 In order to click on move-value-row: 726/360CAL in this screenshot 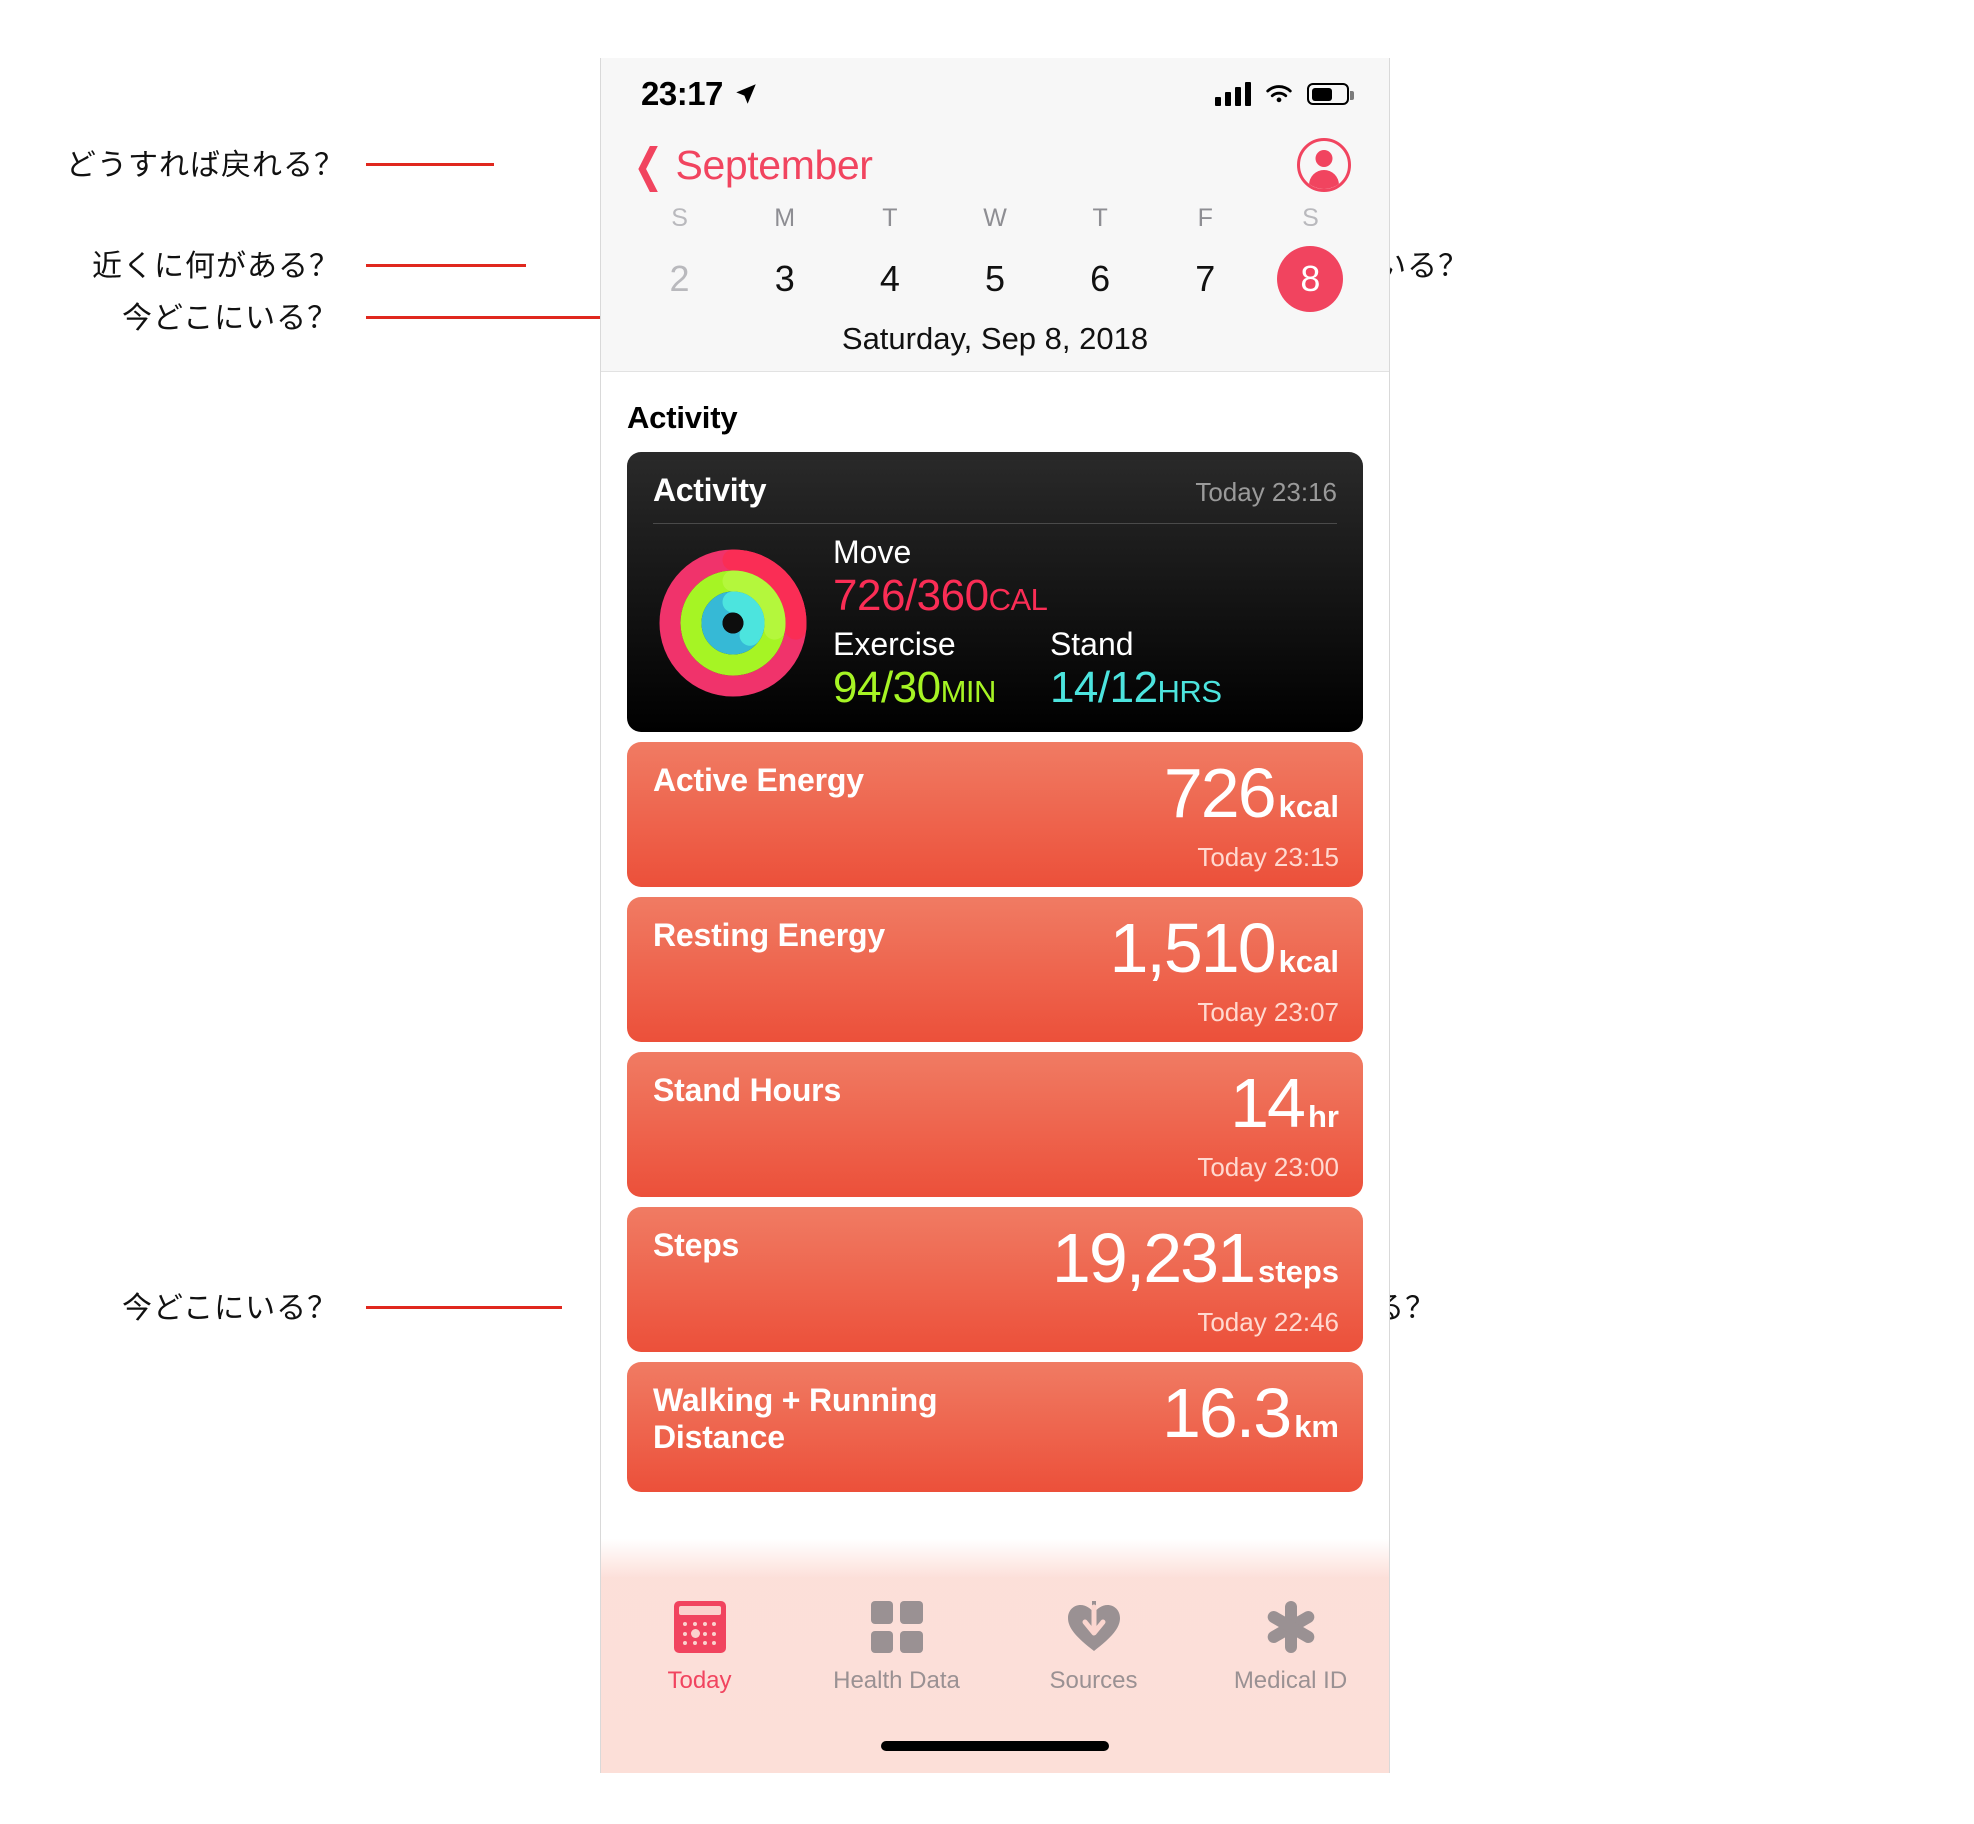, I will do `click(1085, 595)`.